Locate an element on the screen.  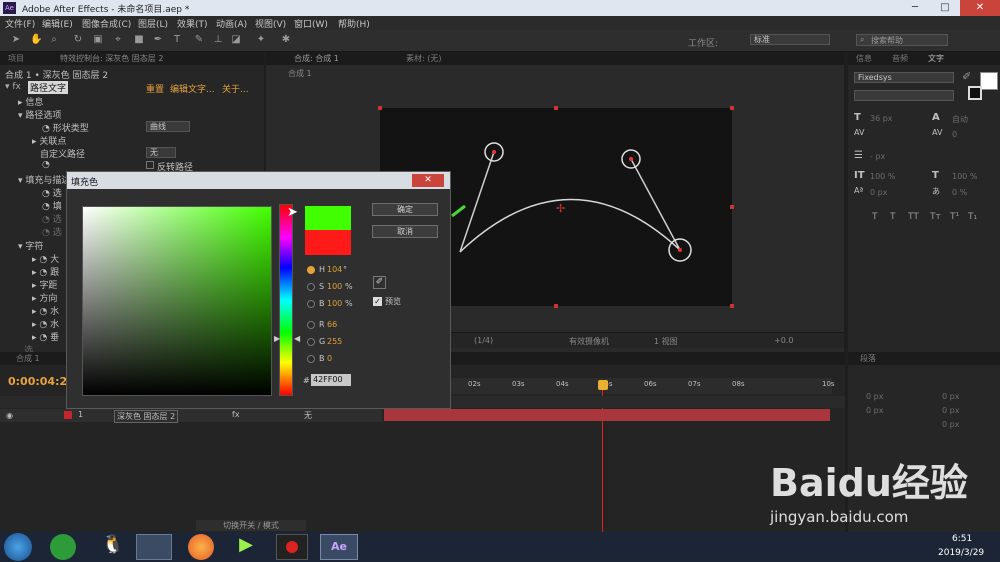
hue-pointer-right: ◀ is located at coordinates (297, 338).